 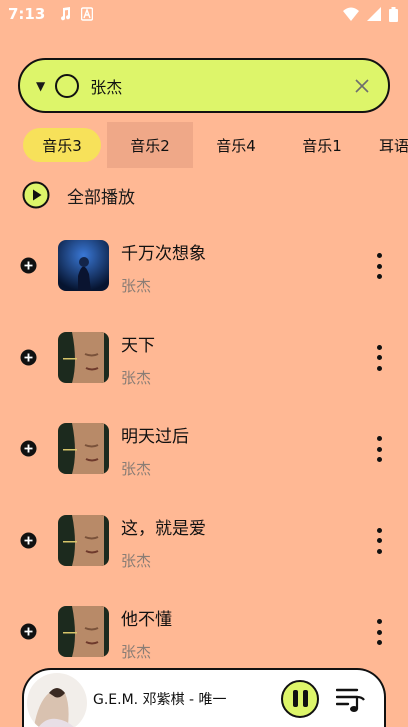 What do you see at coordinates (386, 145) in the screenshot?
I see `tab-whisper: 耳语` at bounding box center [386, 145].